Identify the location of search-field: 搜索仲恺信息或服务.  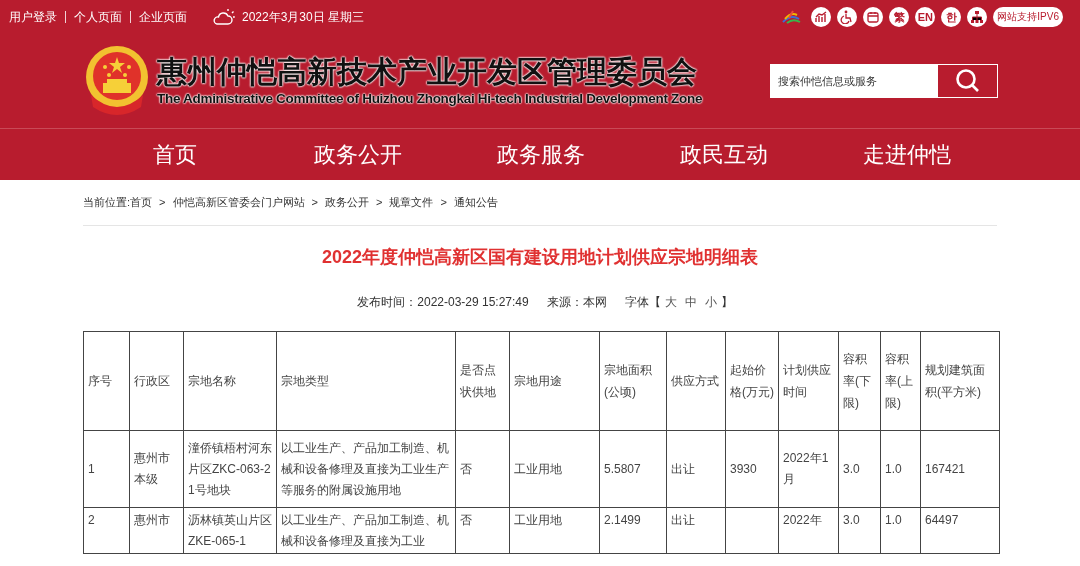
(853, 81).